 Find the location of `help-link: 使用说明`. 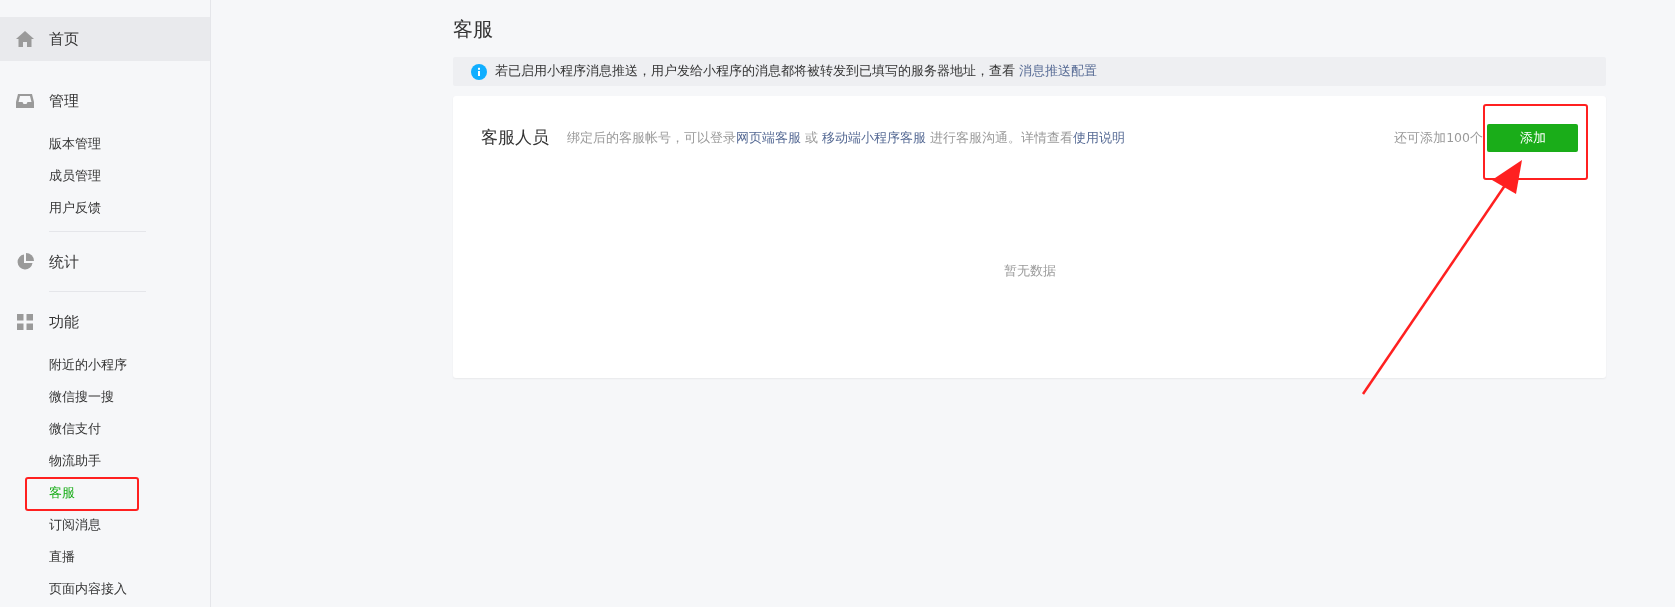

help-link: 使用说明 is located at coordinates (1098, 138).